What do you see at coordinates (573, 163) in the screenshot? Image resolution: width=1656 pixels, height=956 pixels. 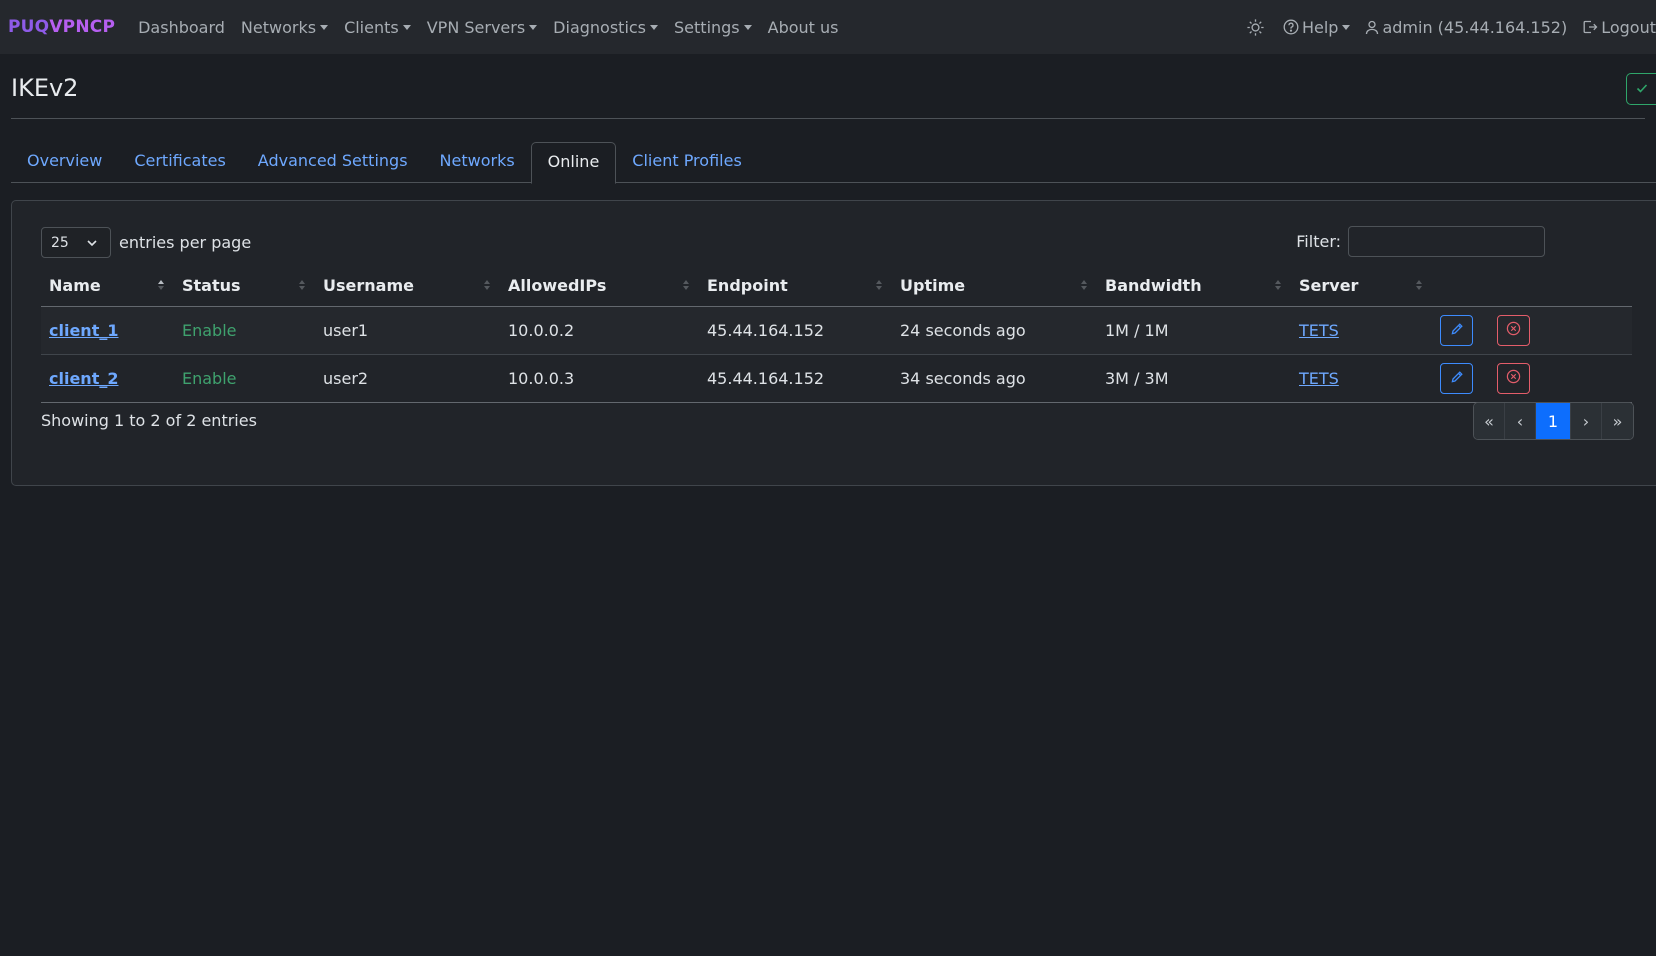 I see `tab-online: Online` at bounding box center [573, 163].